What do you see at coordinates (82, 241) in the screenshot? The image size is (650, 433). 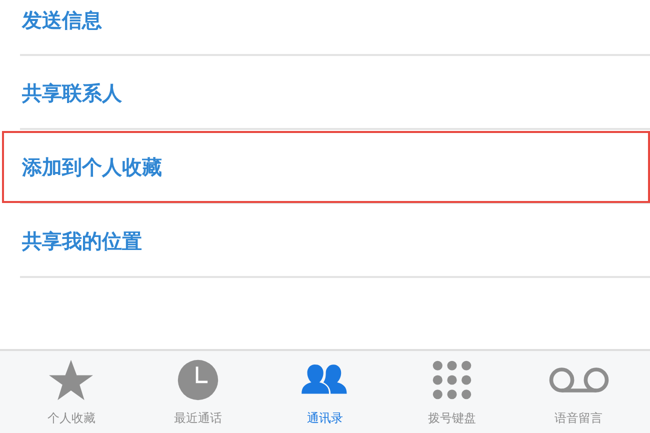 I see `action-link: 共享我的位置` at bounding box center [82, 241].